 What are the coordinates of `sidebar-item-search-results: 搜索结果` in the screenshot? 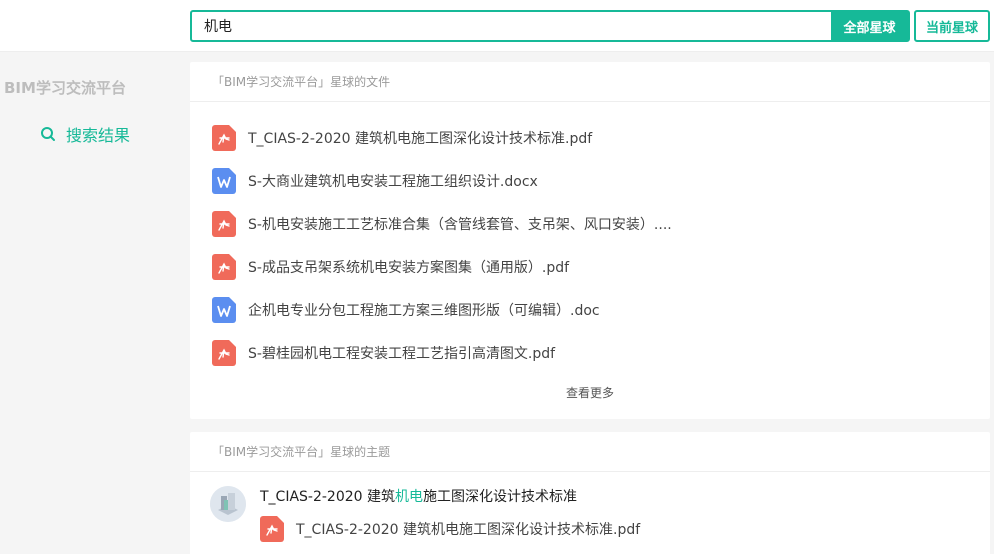 It's located at (85, 134).